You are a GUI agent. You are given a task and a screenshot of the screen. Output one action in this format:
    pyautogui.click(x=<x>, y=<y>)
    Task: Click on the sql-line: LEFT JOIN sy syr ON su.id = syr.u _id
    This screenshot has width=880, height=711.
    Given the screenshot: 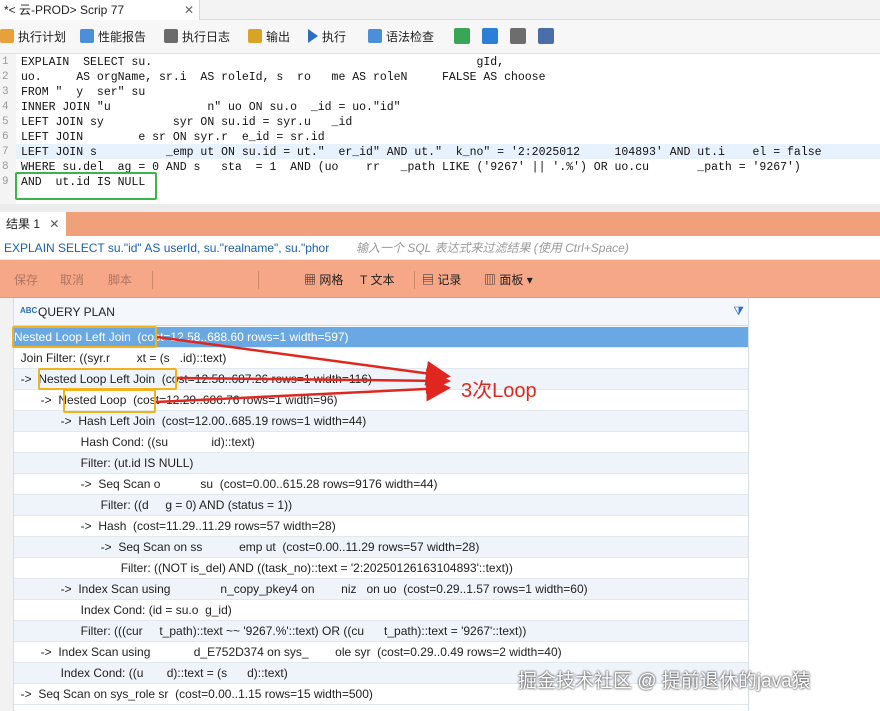 What is the action you would take?
    pyautogui.click(x=186, y=122)
    